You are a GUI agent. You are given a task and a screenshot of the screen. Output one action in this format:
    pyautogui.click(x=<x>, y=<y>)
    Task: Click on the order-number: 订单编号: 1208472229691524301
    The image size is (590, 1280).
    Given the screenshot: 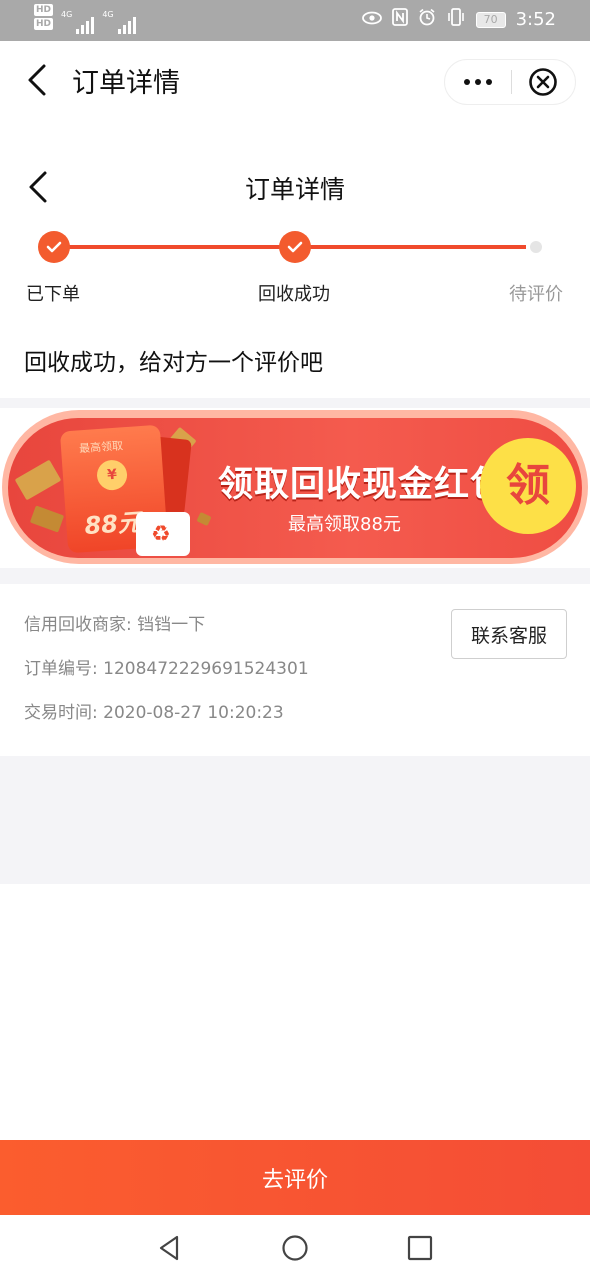 What is the action you would take?
    pyautogui.click(x=166, y=669)
    